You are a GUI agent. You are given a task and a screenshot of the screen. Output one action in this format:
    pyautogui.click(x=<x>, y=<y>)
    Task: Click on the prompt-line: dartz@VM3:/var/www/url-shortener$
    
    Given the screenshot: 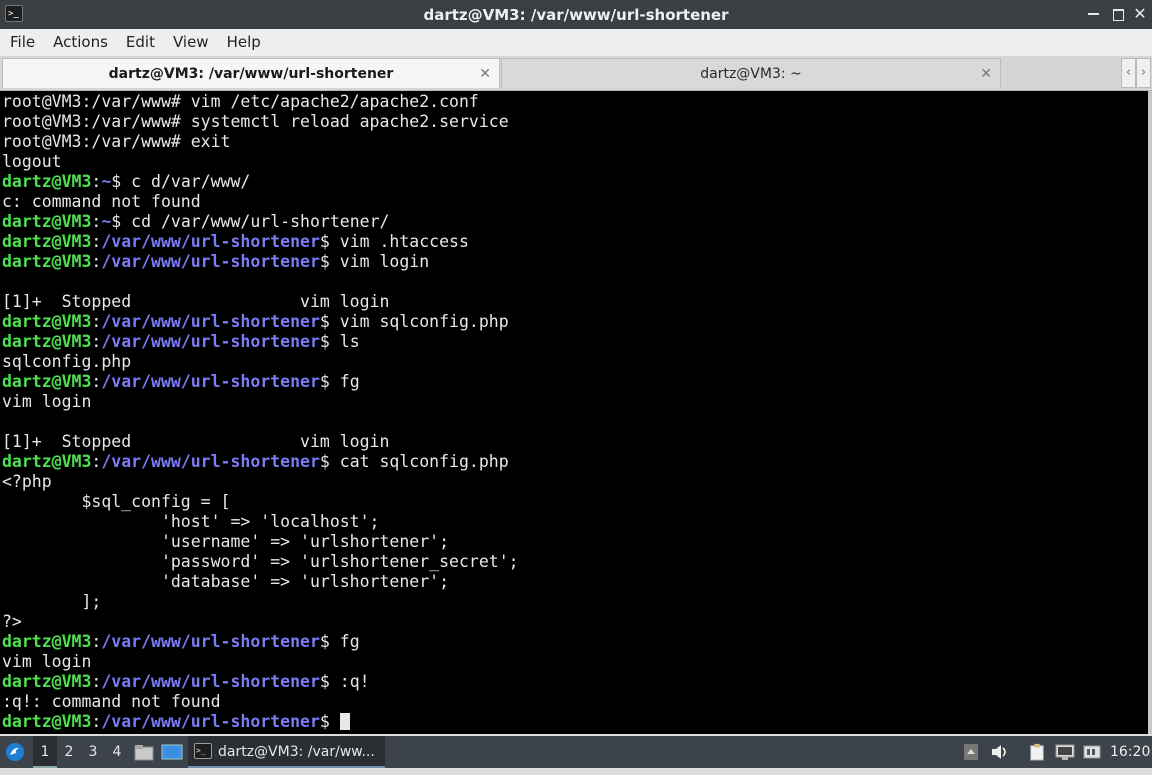 What is the action you would take?
    pyautogui.click(x=575, y=722)
    